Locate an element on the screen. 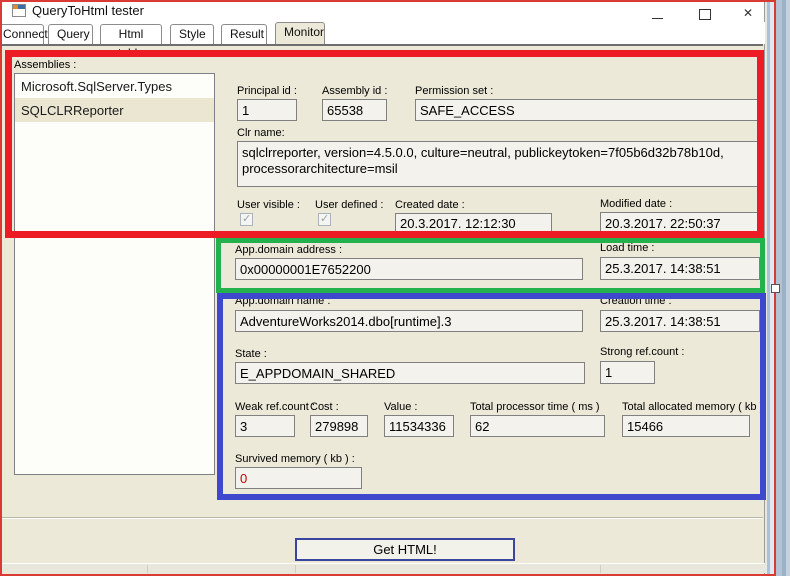 The width and height of the screenshot is (790, 576). tabpage-bottom-border is located at coordinates (381, 517).